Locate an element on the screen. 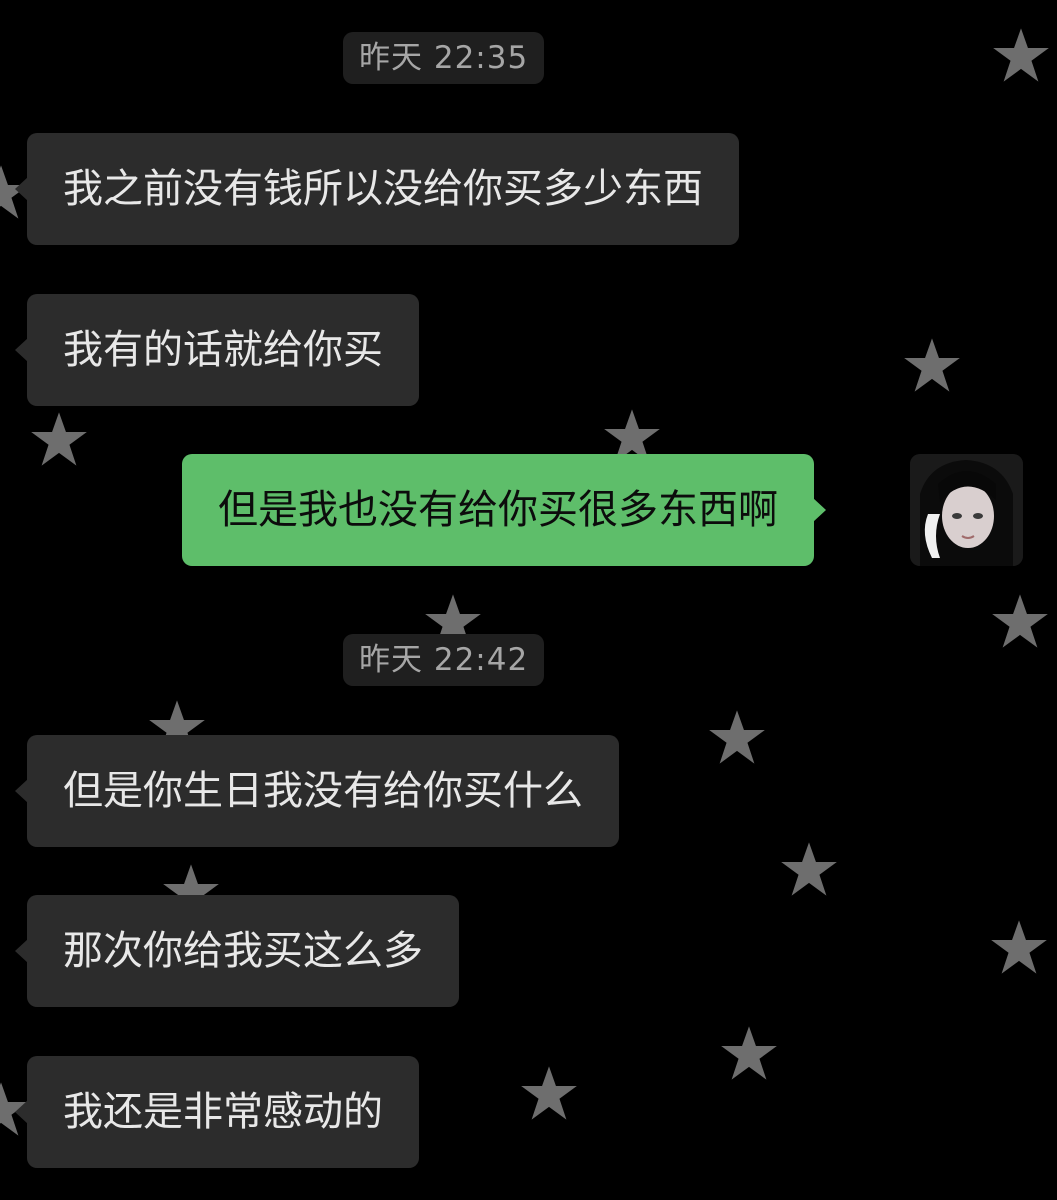 Image resolution: width=1057 pixels, height=1200 pixels. message-bubble-incoming: 但是你生日我没有给你买什么 is located at coordinates (317, 791).